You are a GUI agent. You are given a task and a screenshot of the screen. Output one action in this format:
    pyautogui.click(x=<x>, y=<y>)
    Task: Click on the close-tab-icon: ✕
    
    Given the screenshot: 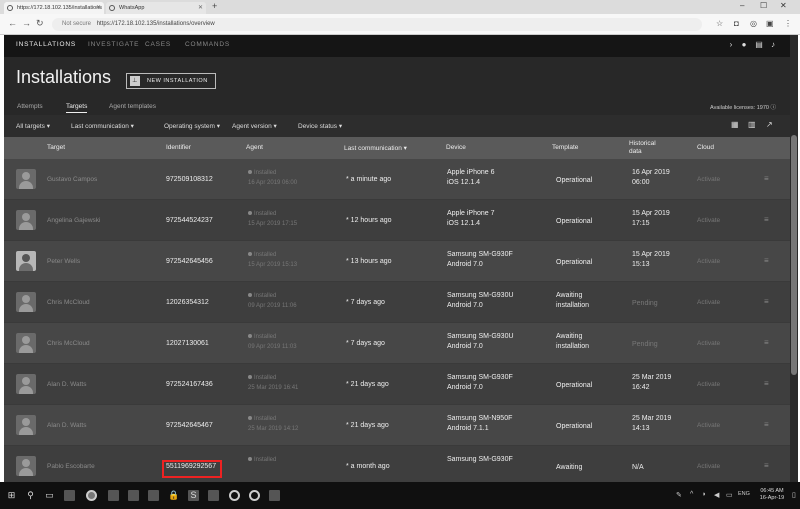 What is the action you would take?
    pyautogui.click(x=200, y=8)
    